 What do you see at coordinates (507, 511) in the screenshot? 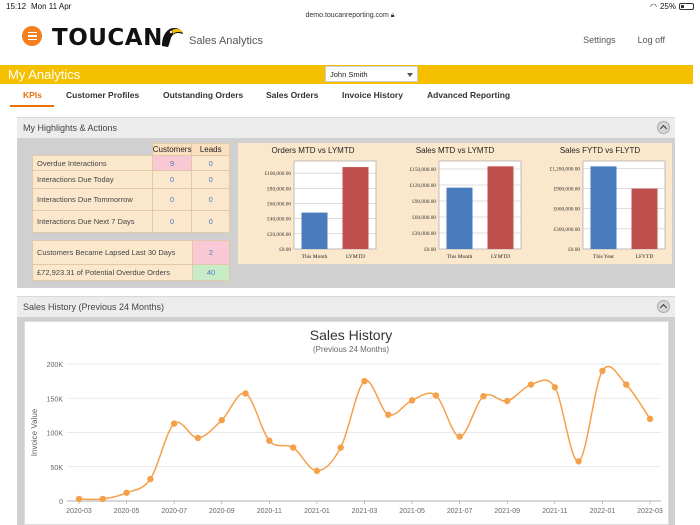
I see `x-tick-label: 2021-09` at bounding box center [507, 511].